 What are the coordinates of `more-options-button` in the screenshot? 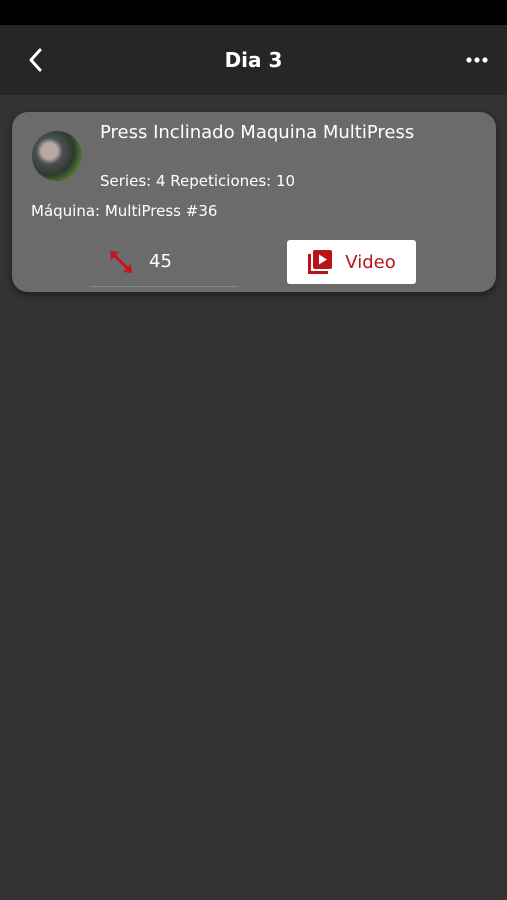 It's located at (477, 60).